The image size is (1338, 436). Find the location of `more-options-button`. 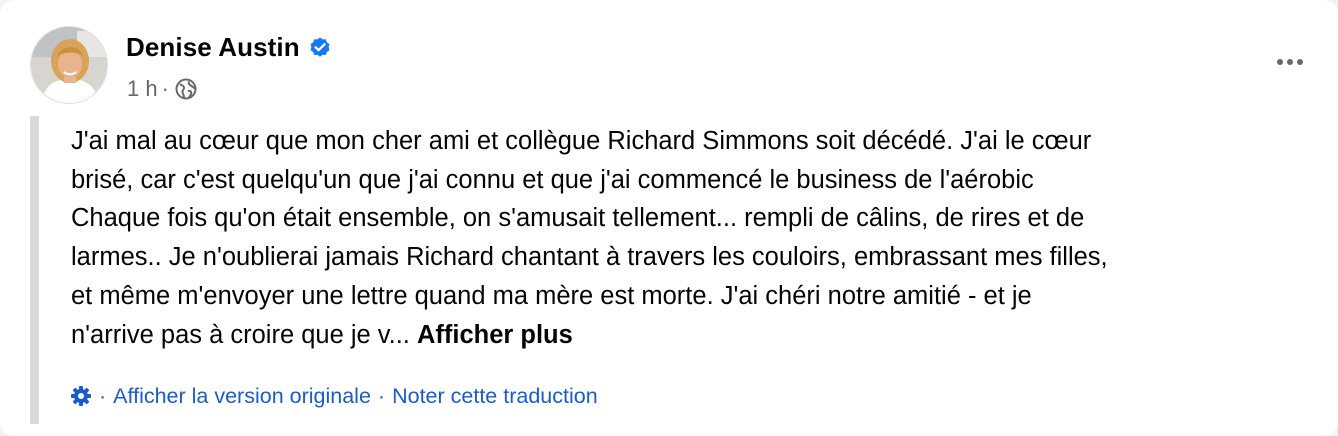

more-options-button is located at coordinates (1290, 62).